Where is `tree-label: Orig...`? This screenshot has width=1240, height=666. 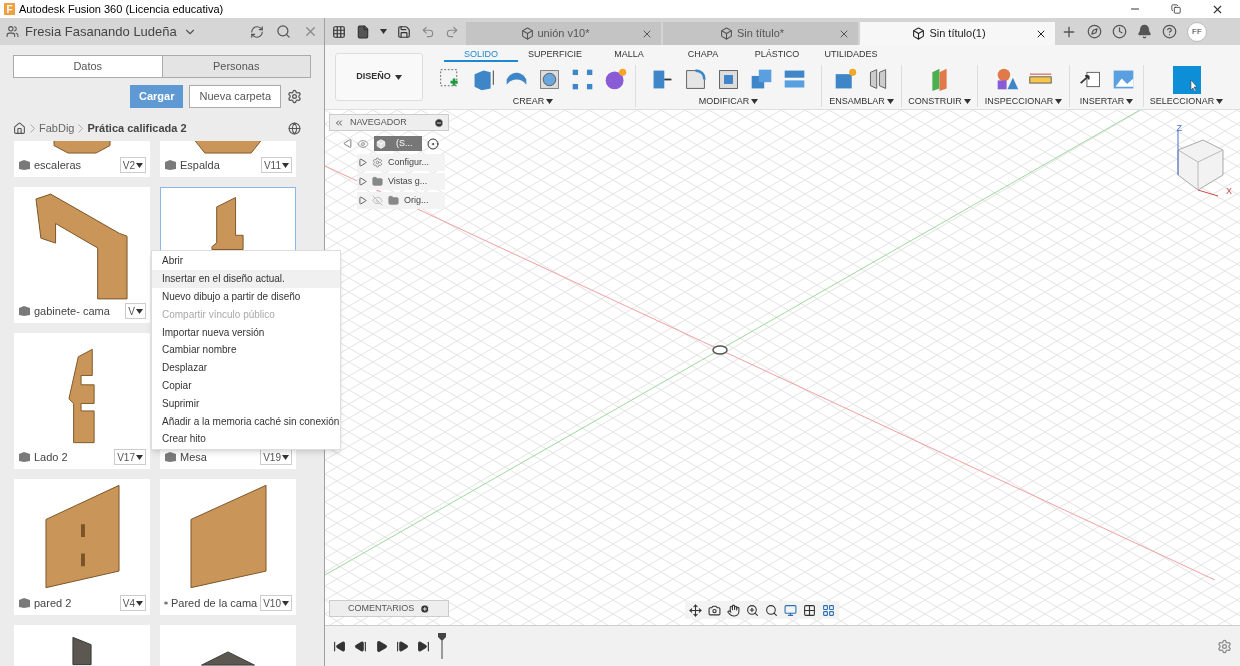
tree-label: Orig... is located at coordinates (416, 200).